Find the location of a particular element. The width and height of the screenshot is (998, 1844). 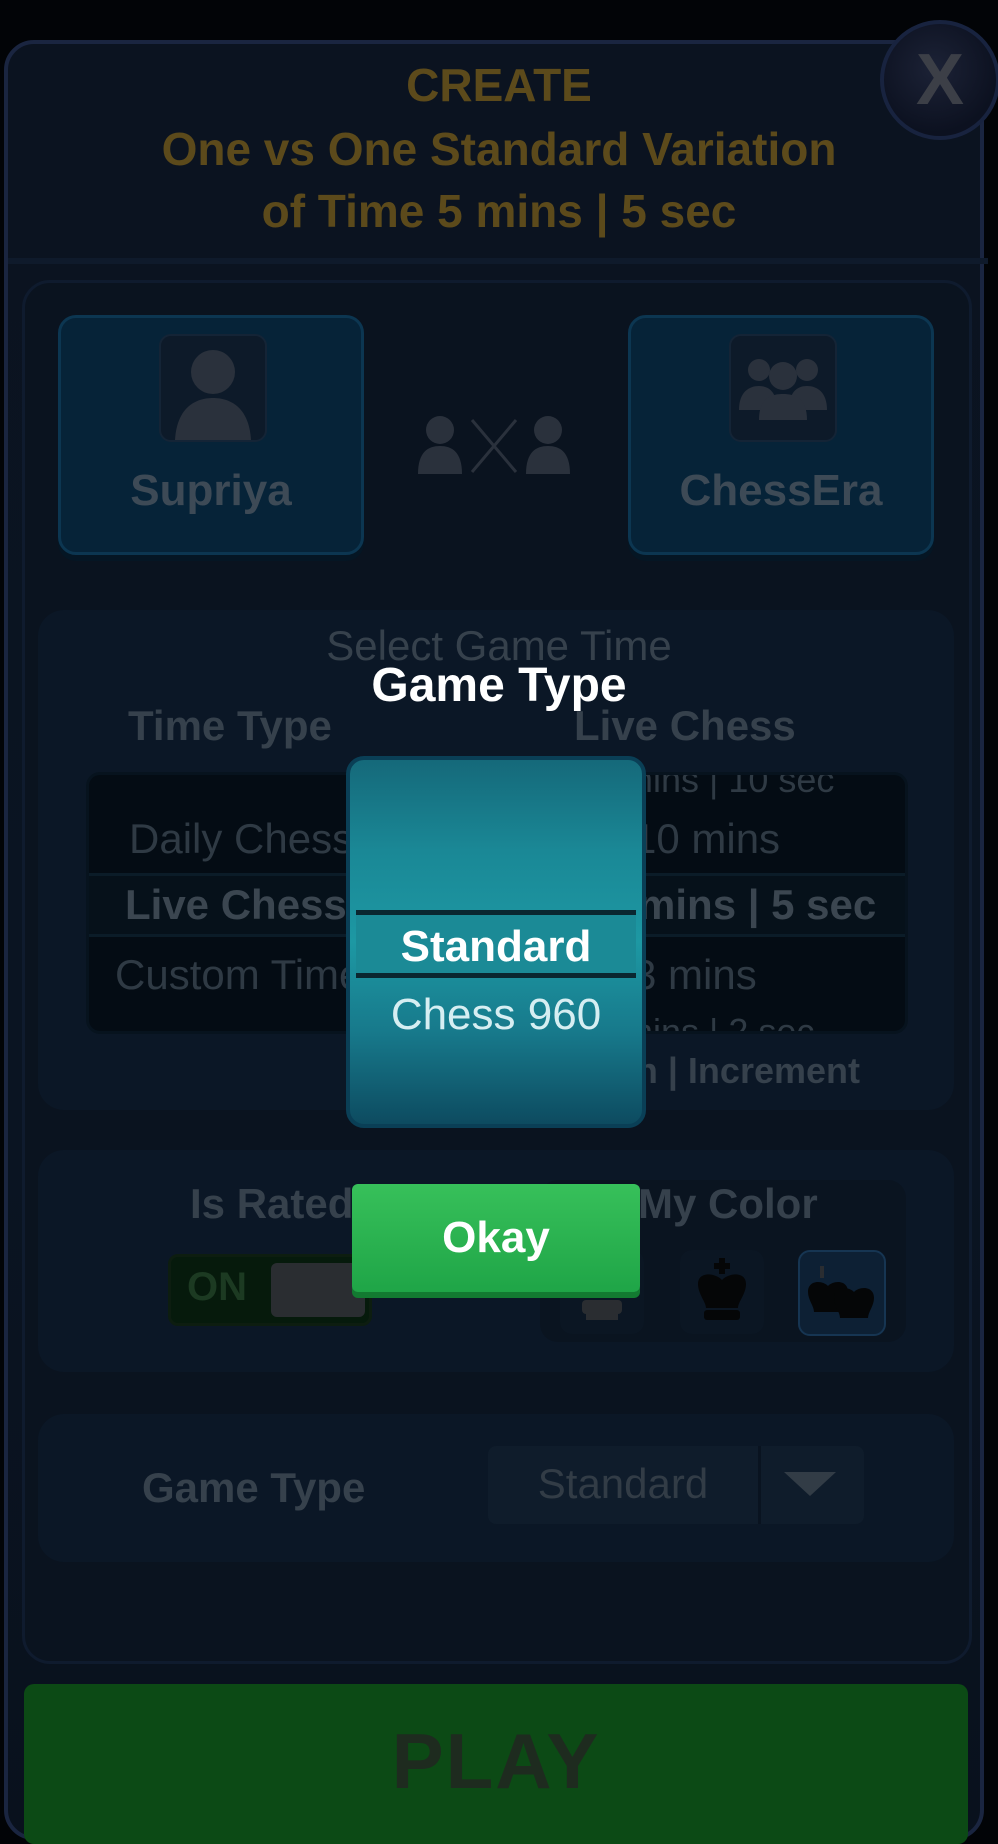

player-name-opponent: ChessEra is located at coordinates (781, 490).